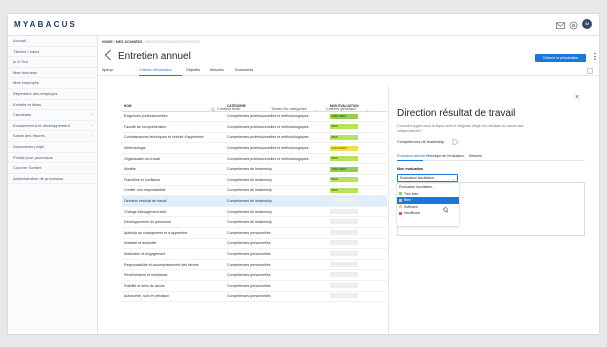 Image resolution: width=607 pixels, height=347 pixels. What do you see at coordinates (41, 125) in the screenshot?
I see `sidebar-item-label: Encadrement et développement` at bounding box center [41, 125].